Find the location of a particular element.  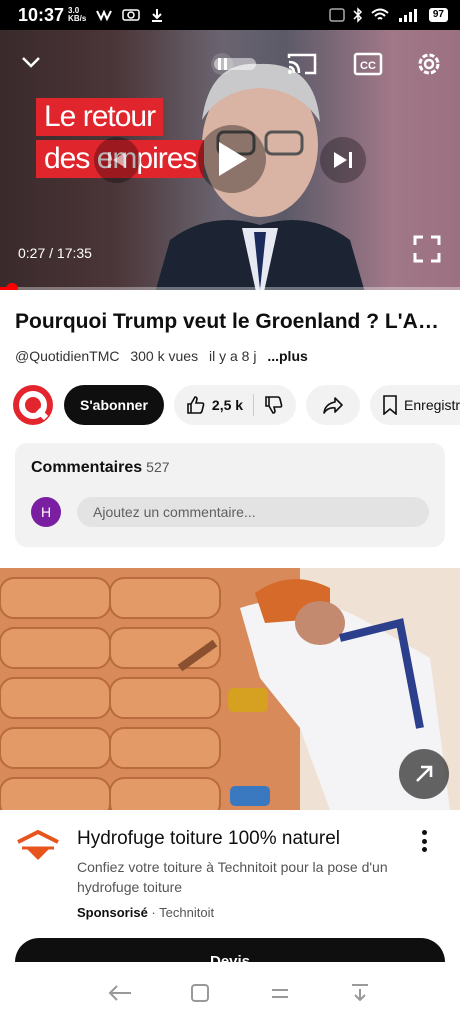

autoplay-toggle is located at coordinates (233, 64).